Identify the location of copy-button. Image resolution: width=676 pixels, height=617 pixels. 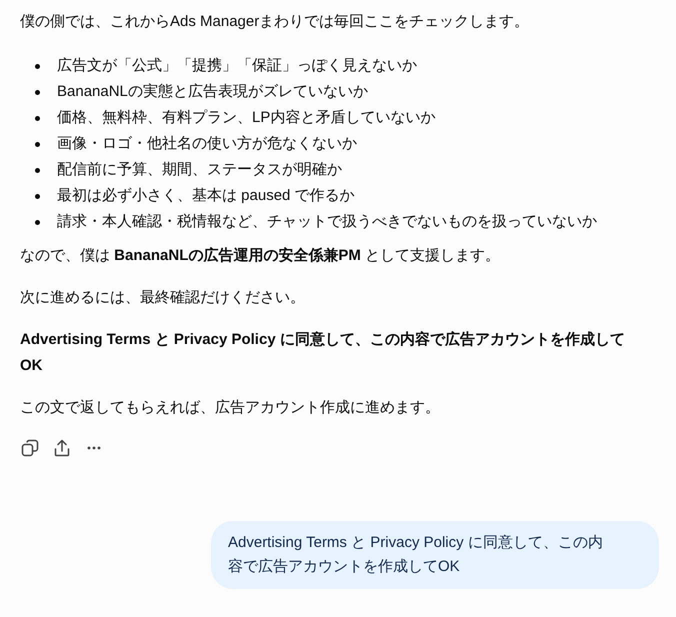
(30, 448).